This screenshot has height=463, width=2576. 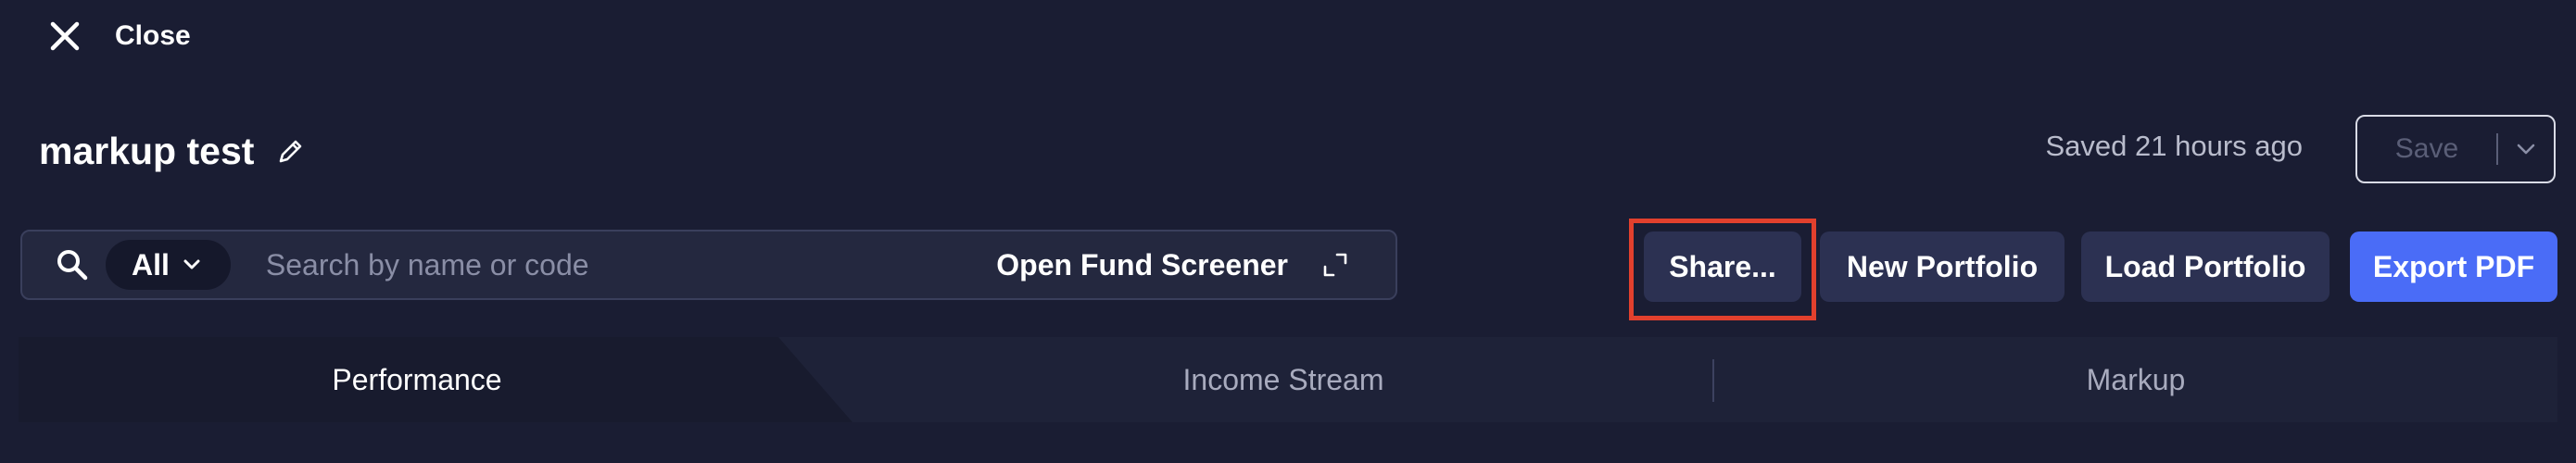 What do you see at coordinates (72, 264) in the screenshot?
I see `search-icon` at bounding box center [72, 264].